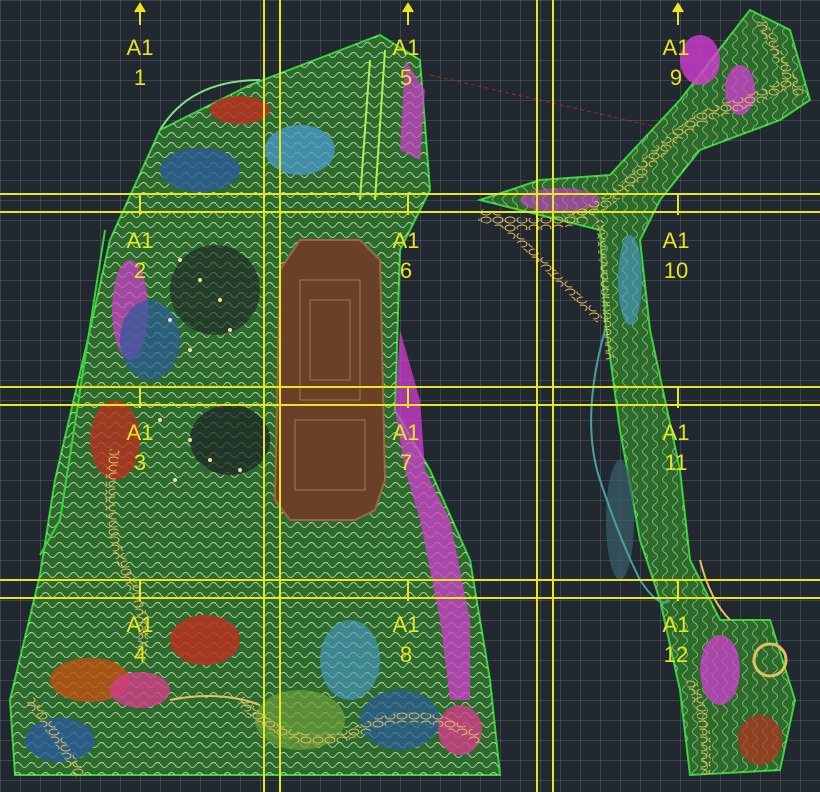 The image size is (820, 792). Describe the element at coordinates (406, 256) in the screenshot. I see `sheet-label-6: A1 6` at that location.